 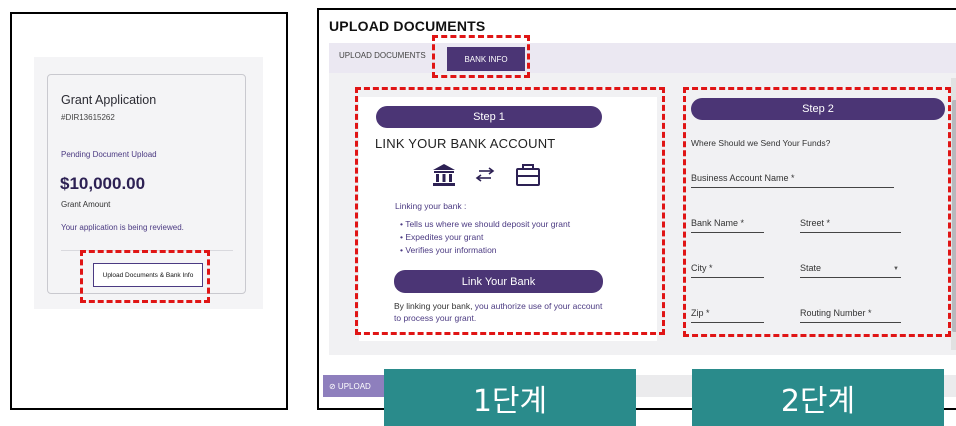 What do you see at coordinates (382, 55) in the screenshot?
I see `tab-upload-documents: UPLOAD DOCUMENTS` at bounding box center [382, 55].